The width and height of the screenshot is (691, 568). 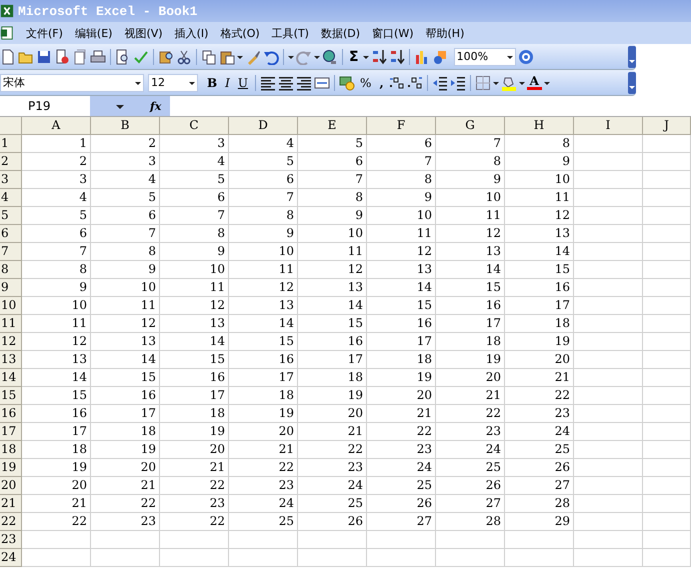 What do you see at coordinates (11, 180) in the screenshot?
I see `row-header: 3` at bounding box center [11, 180].